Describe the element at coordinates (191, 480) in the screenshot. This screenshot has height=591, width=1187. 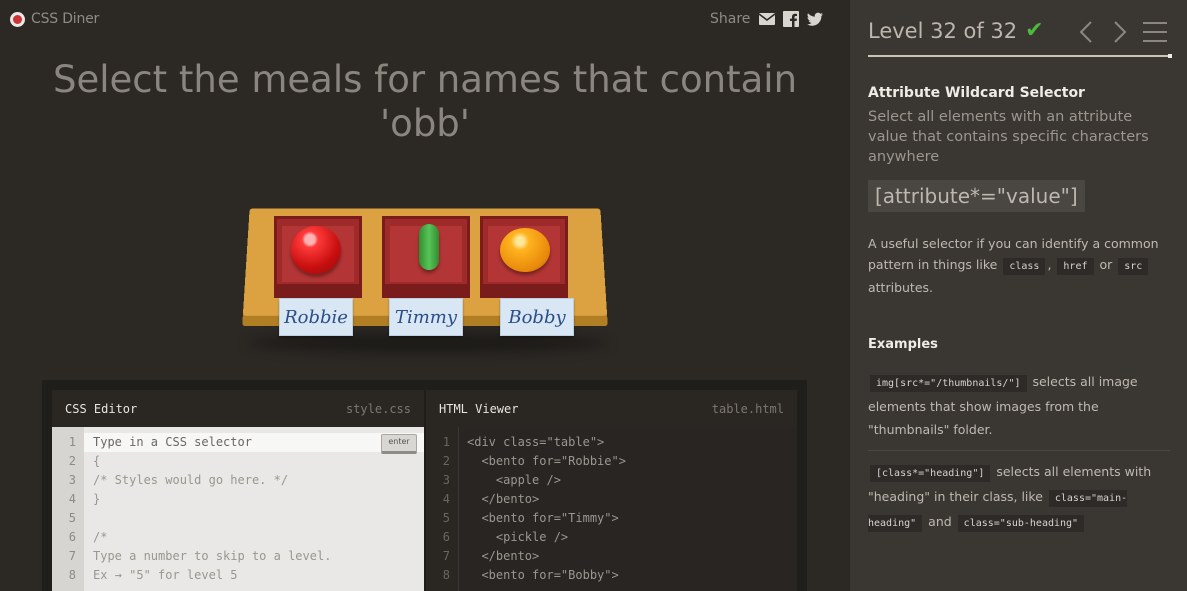
I see `code-text: /* Styles would go here. */` at that location.